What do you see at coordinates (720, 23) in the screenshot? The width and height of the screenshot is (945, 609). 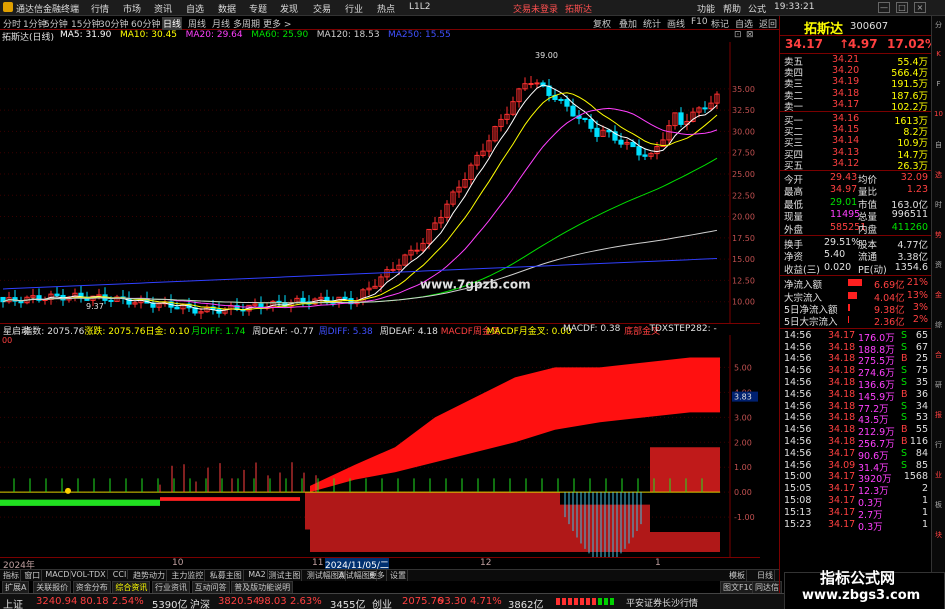 I see `toolbar-button: 标记` at bounding box center [720, 23].